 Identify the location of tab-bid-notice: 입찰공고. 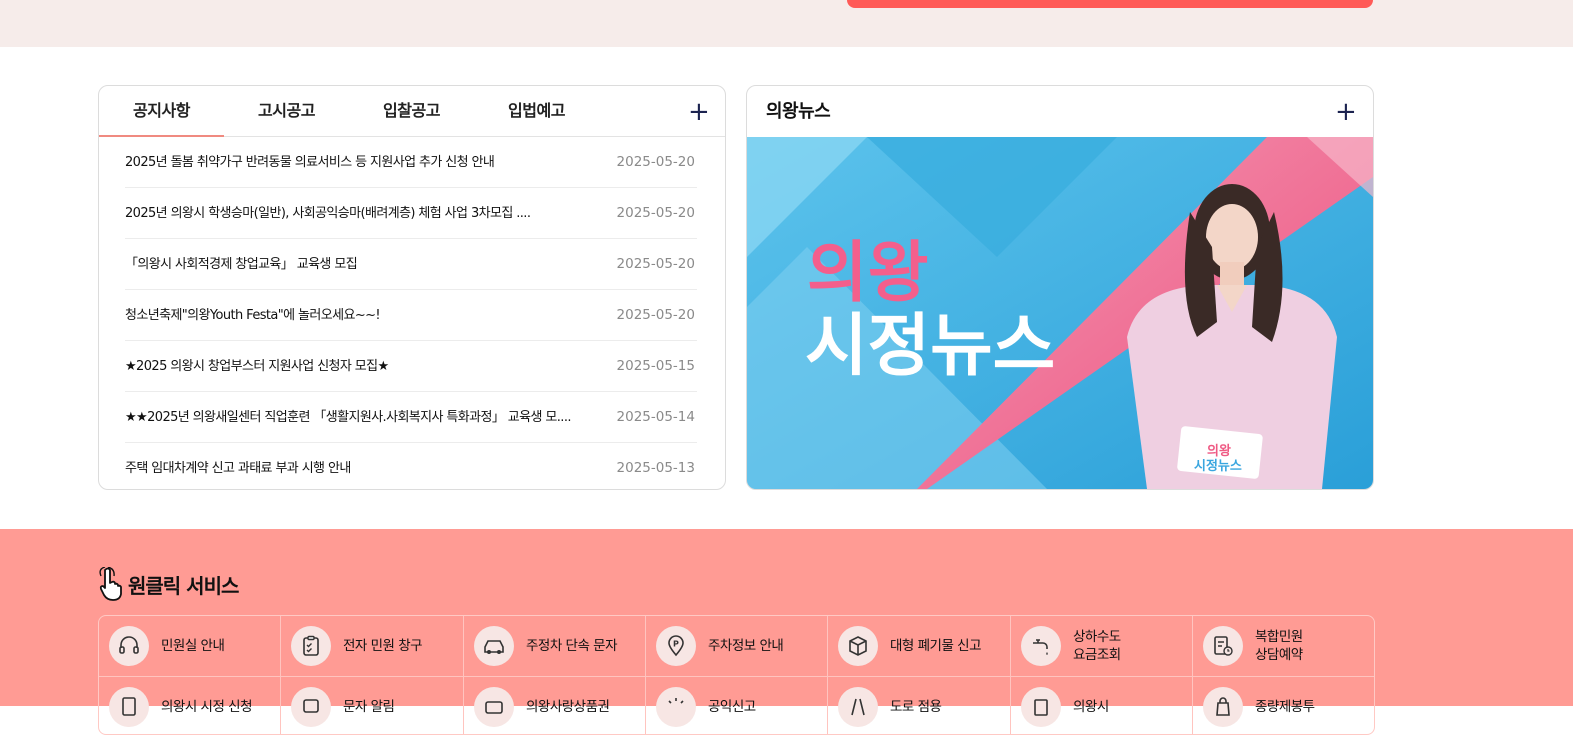
(411, 111).